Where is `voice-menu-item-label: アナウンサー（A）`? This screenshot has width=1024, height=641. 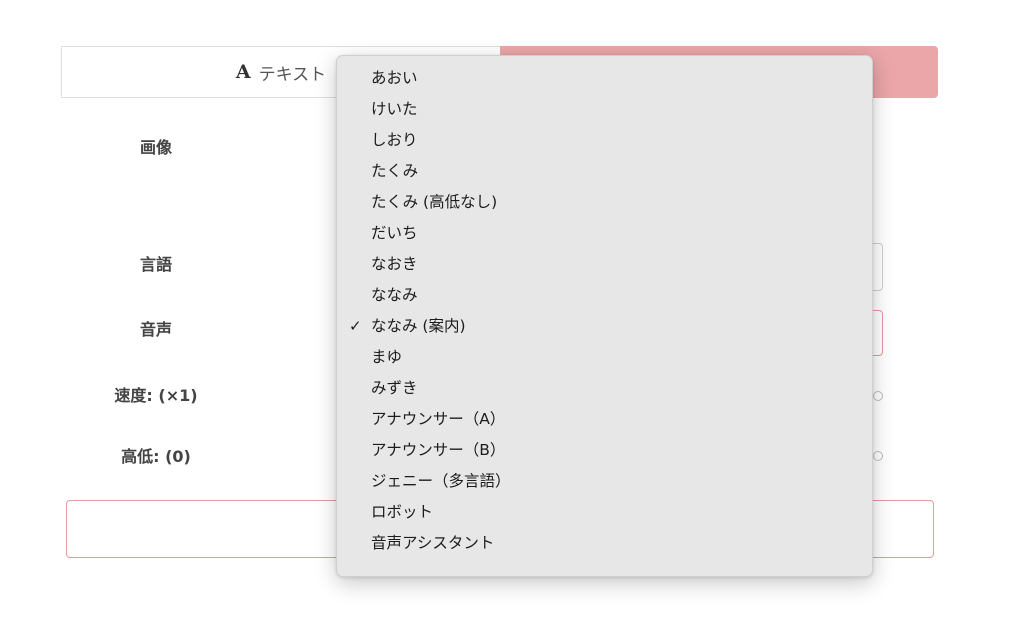
voice-menu-item-label: アナウンサー（A） is located at coordinates (438, 419).